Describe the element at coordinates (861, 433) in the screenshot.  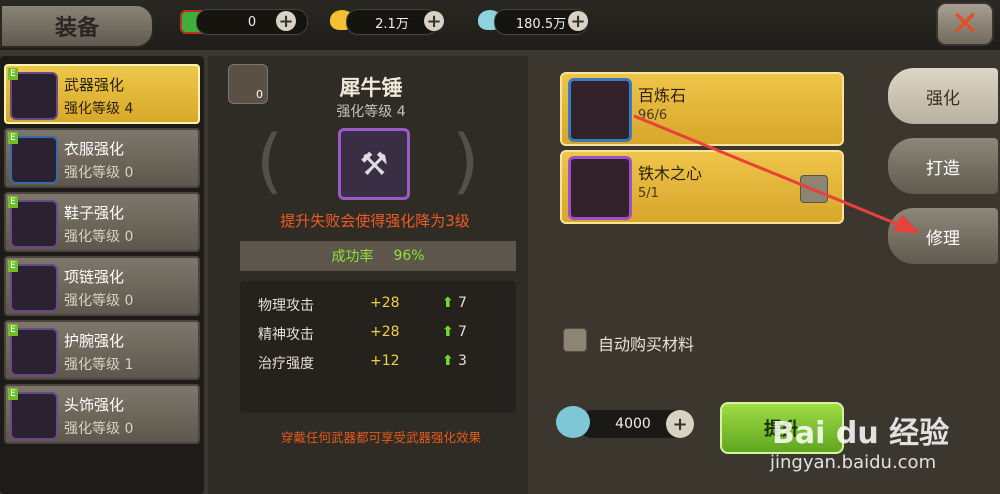
I see `baidu-watermark-logo: Bai du 经验` at that location.